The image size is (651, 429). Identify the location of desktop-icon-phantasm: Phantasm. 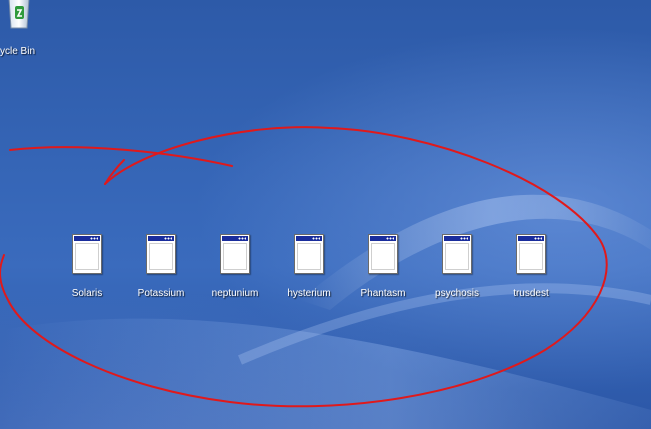
(383, 272).